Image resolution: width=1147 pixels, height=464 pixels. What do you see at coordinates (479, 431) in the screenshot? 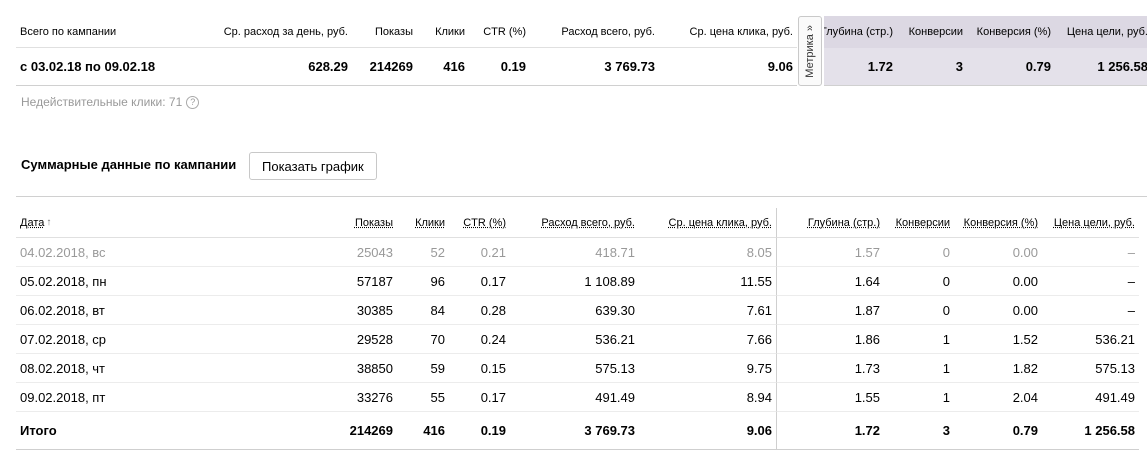
I see `total-row-ctr: 0.19` at bounding box center [479, 431].